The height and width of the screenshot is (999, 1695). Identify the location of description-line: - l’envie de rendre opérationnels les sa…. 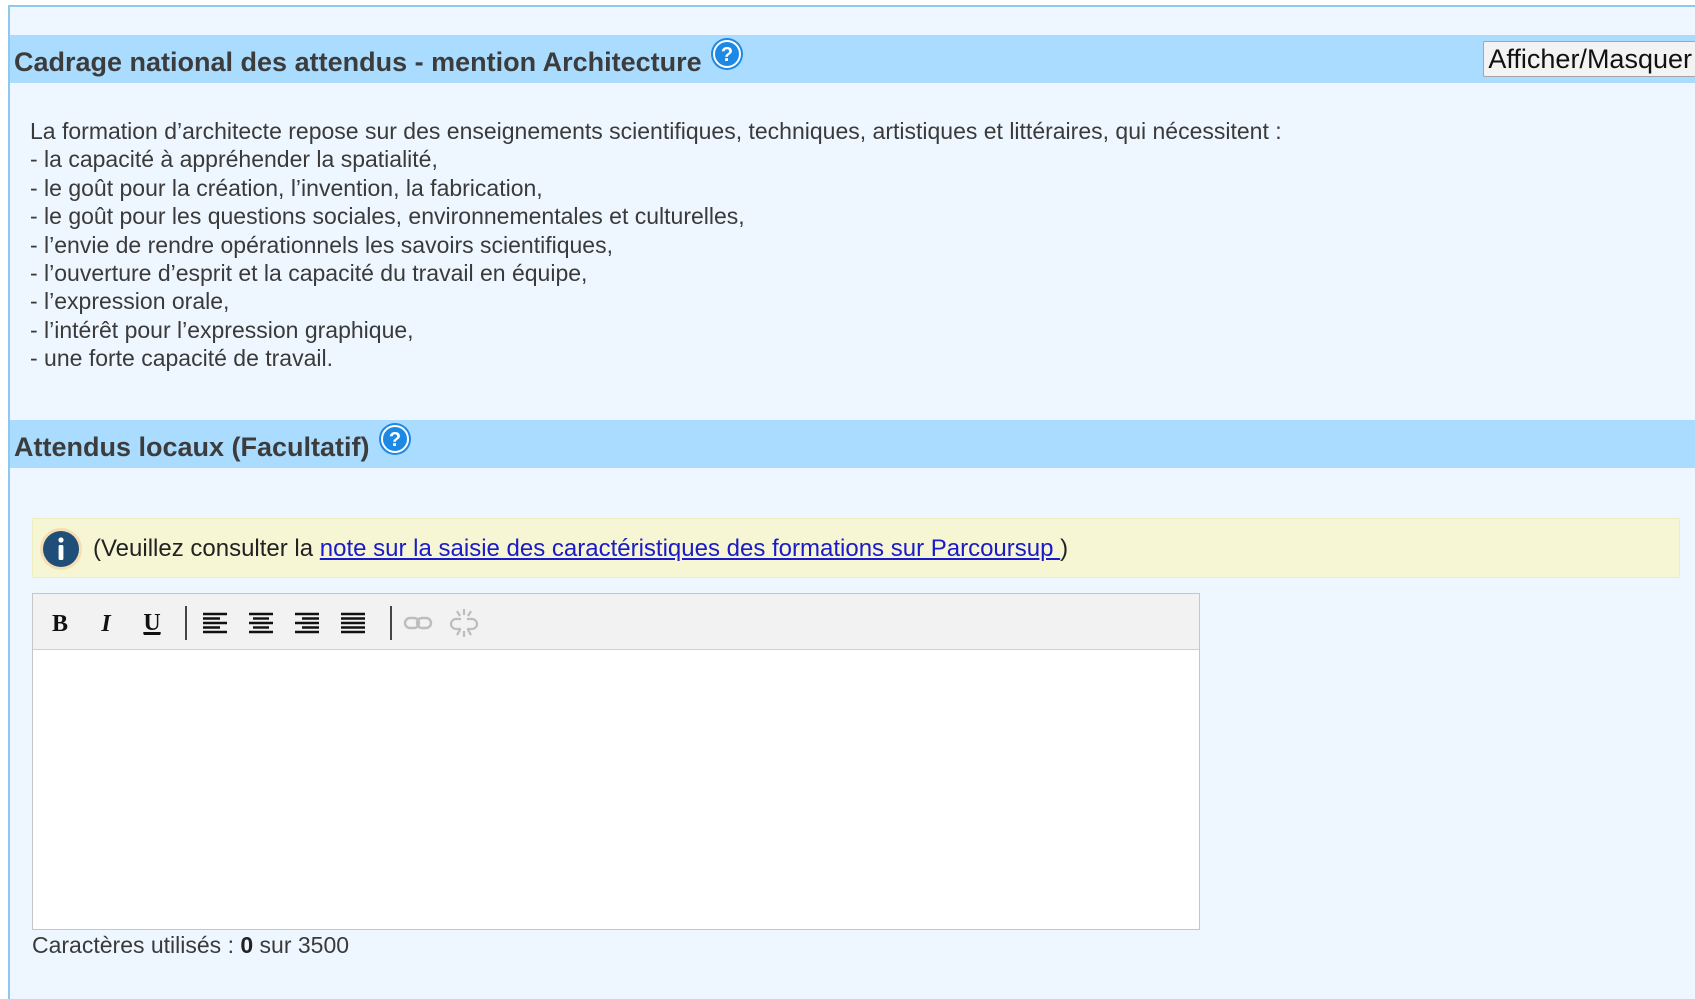
(321, 244).